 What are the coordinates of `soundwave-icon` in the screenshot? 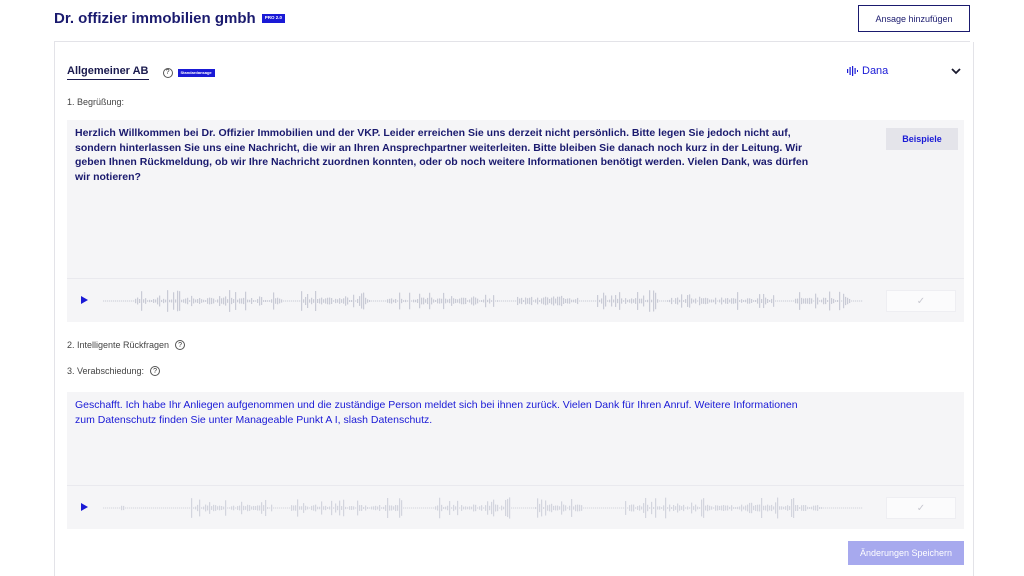 It's located at (852, 71).